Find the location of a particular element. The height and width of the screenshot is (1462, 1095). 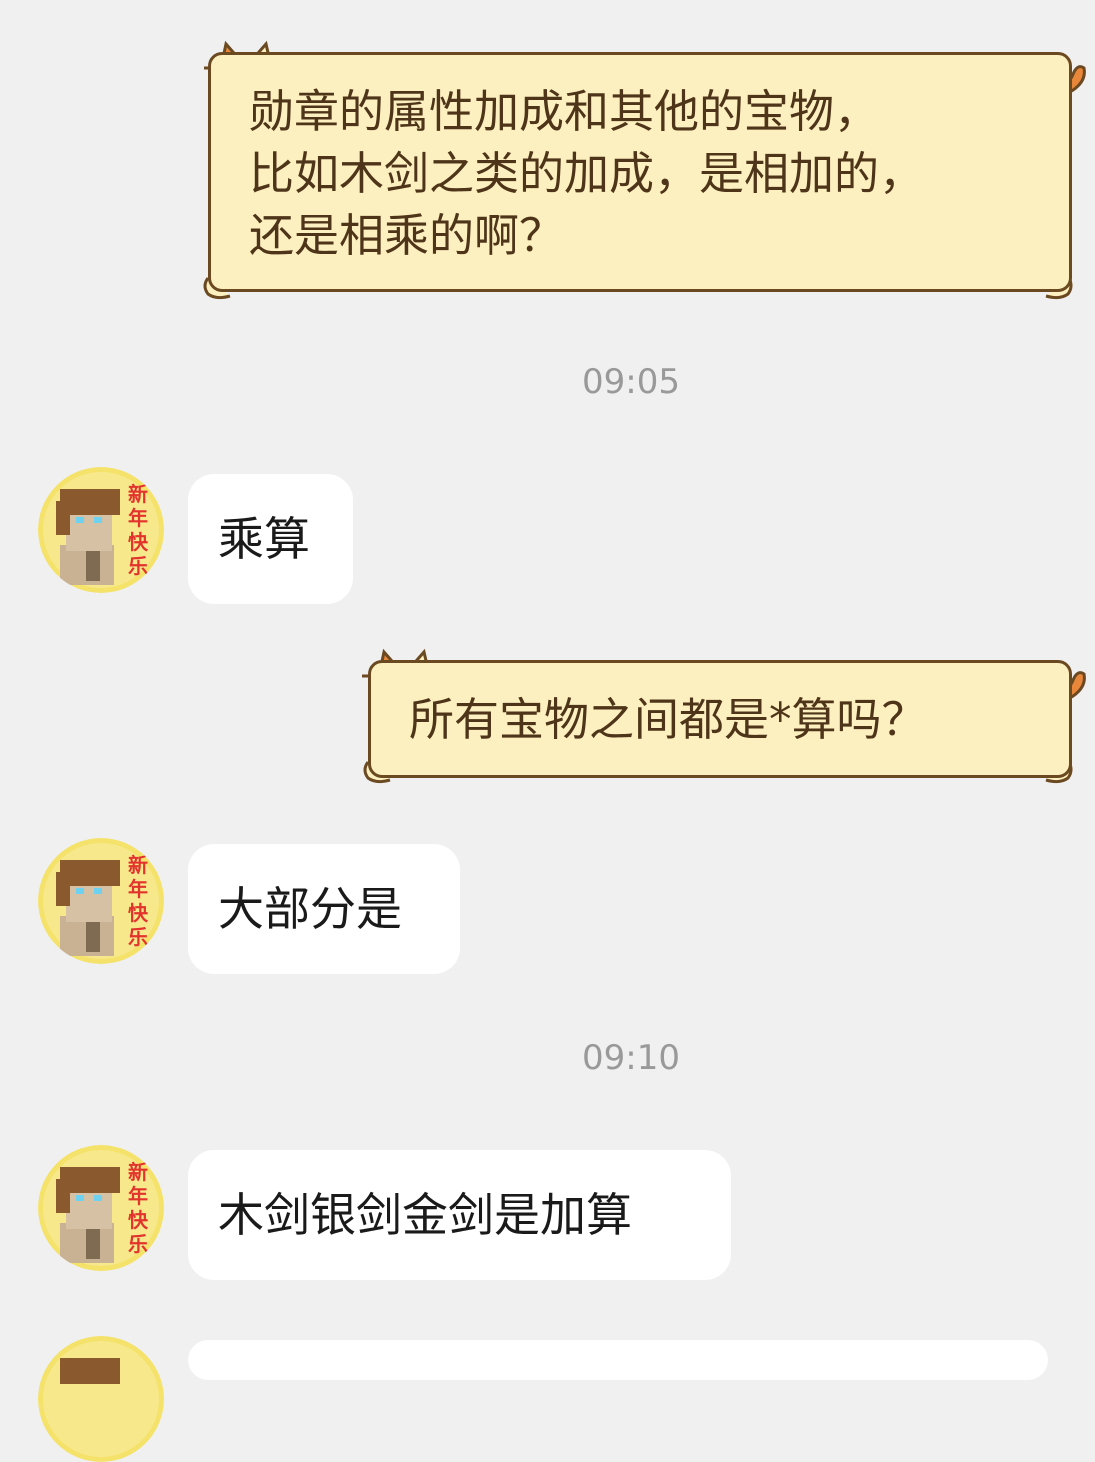

sent-bubble: 勋章的属性加成和其他的宝物， 比如木剑之类的加成，是相加的， 还是相乘的啊？ is located at coordinates (640, 172).